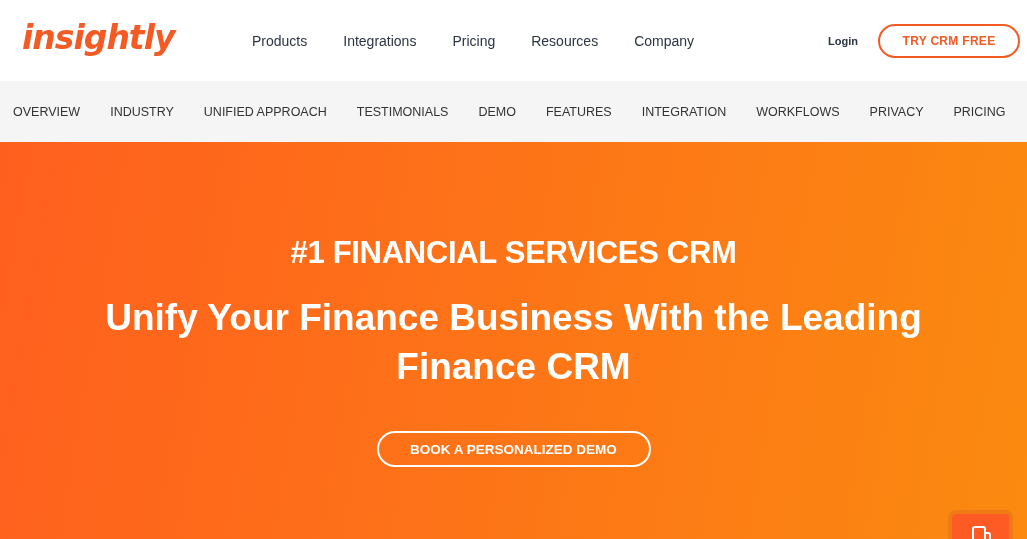 The height and width of the screenshot is (539, 1027). What do you see at coordinates (513, 253) in the screenshot?
I see `hero-eyebrow: #1 FINANCIAL SERVICES CRM` at bounding box center [513, 253].